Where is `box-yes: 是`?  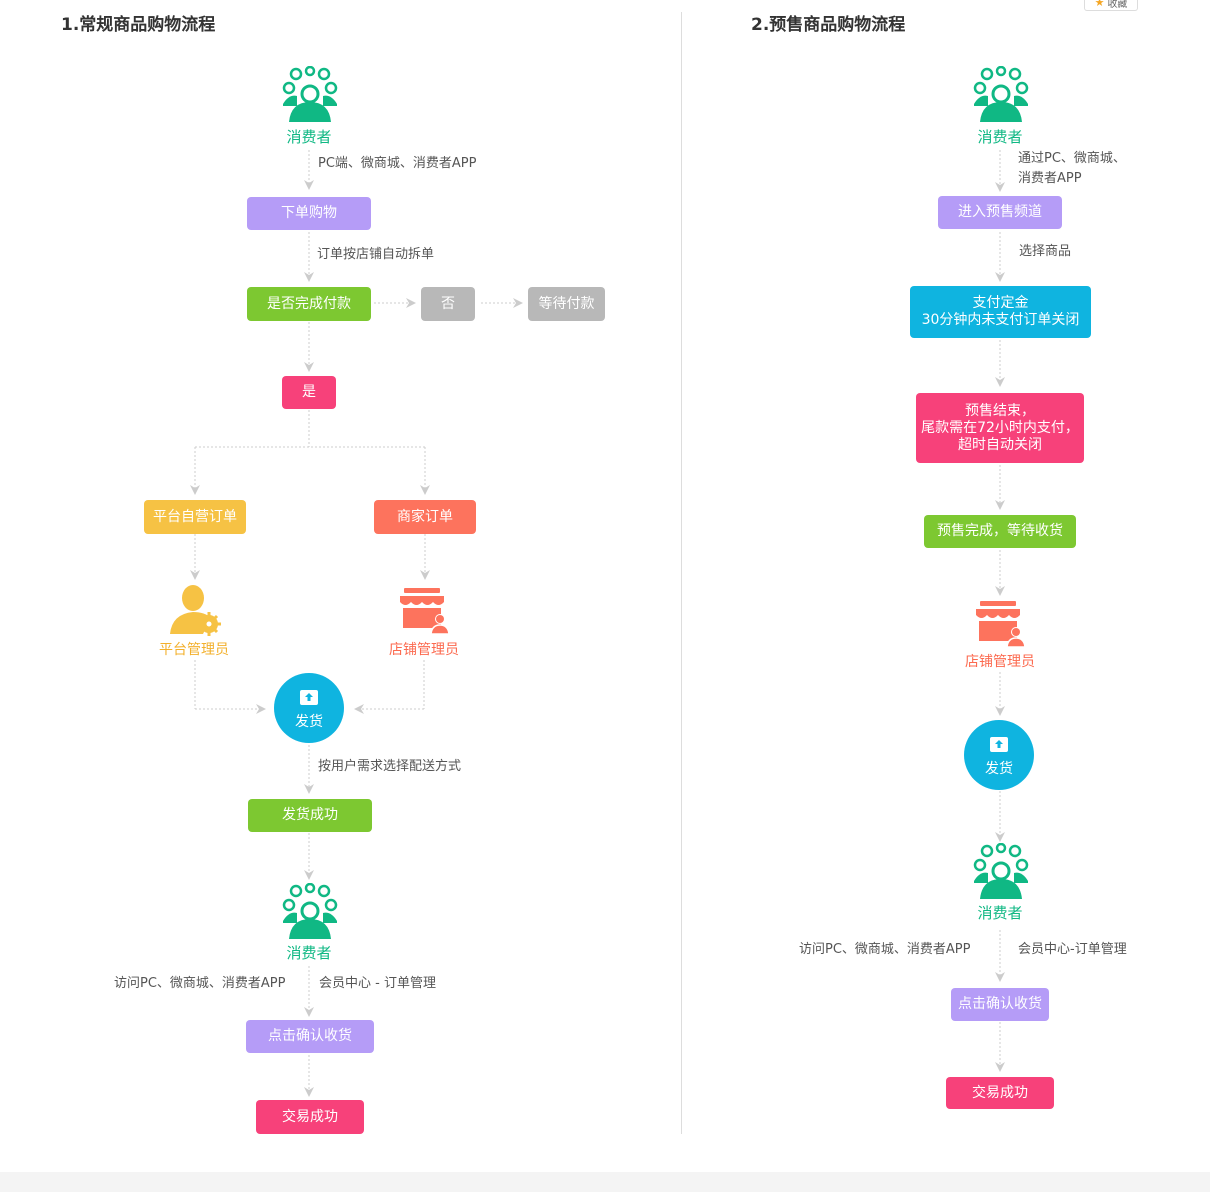 box-yes: 是 is located at coordinates (309, 392).